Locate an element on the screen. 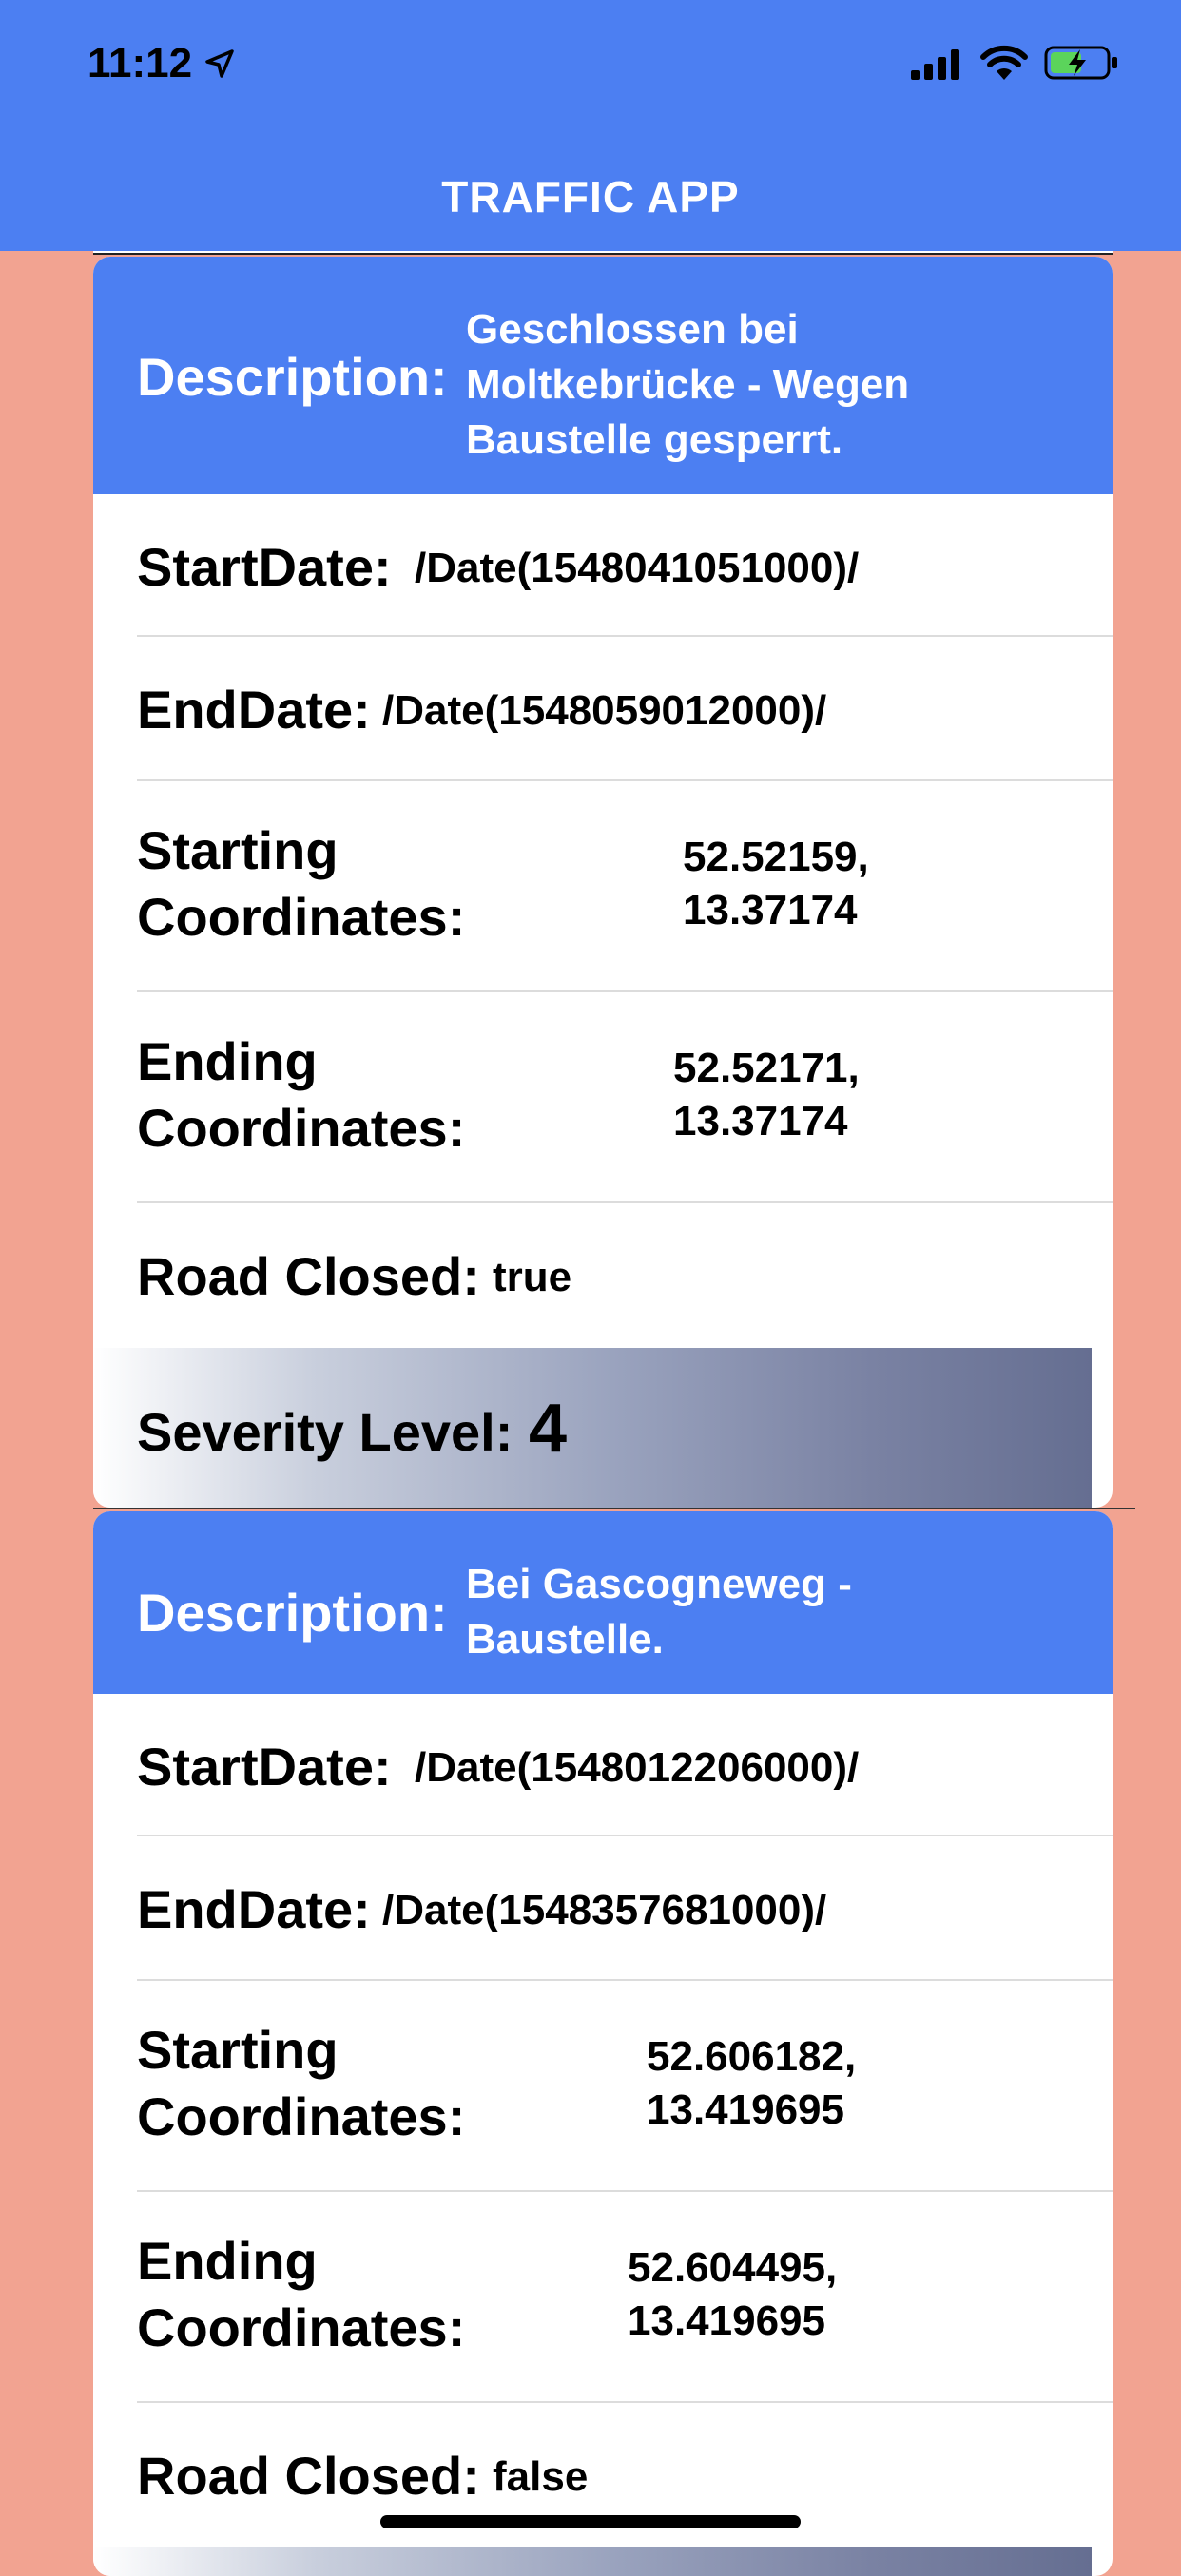  end-date-row: EndDate: /Date(1548059012000)/ is located at coordinates (603, 709).